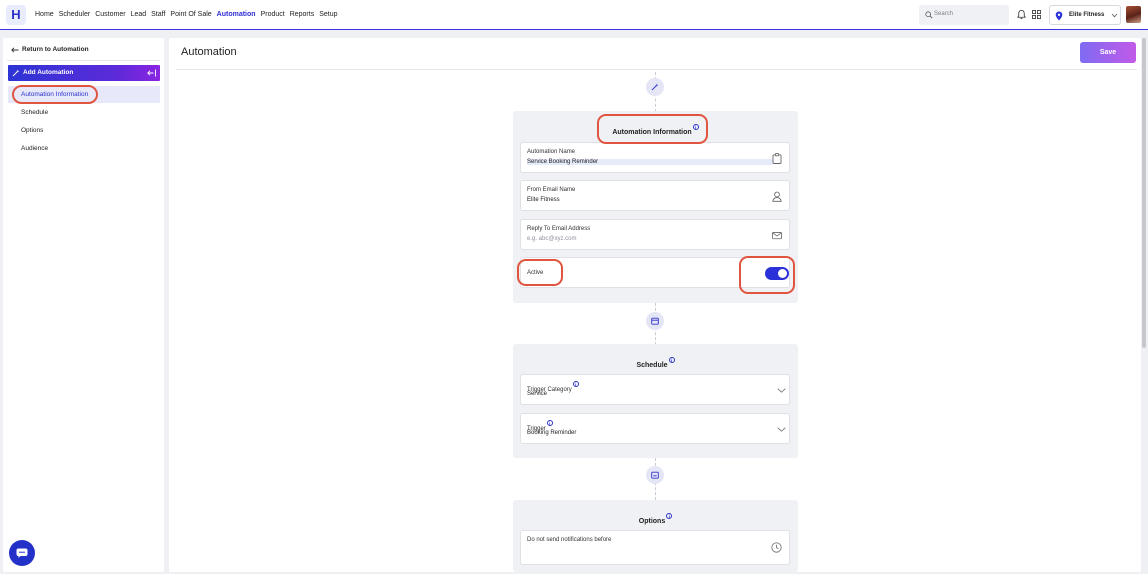 The image size is (1148, 574). What do you see at coordinates (1059, 16) in the screenshot?
I see `location-pin-icon` at bounding box center [1059, 16].